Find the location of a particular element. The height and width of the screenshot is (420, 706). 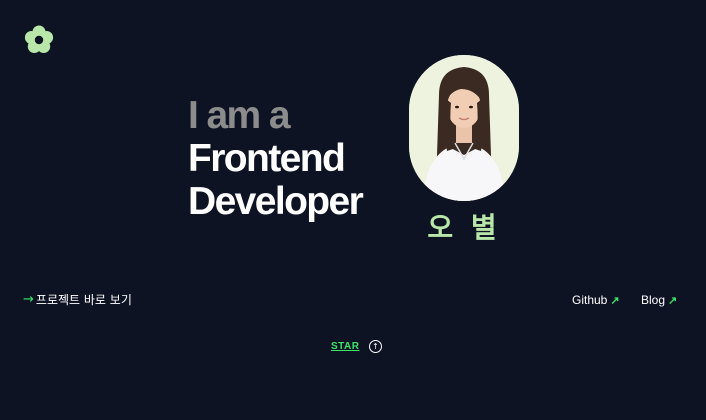

hero-line-intro: I am a is located at coordinates (239, 115).